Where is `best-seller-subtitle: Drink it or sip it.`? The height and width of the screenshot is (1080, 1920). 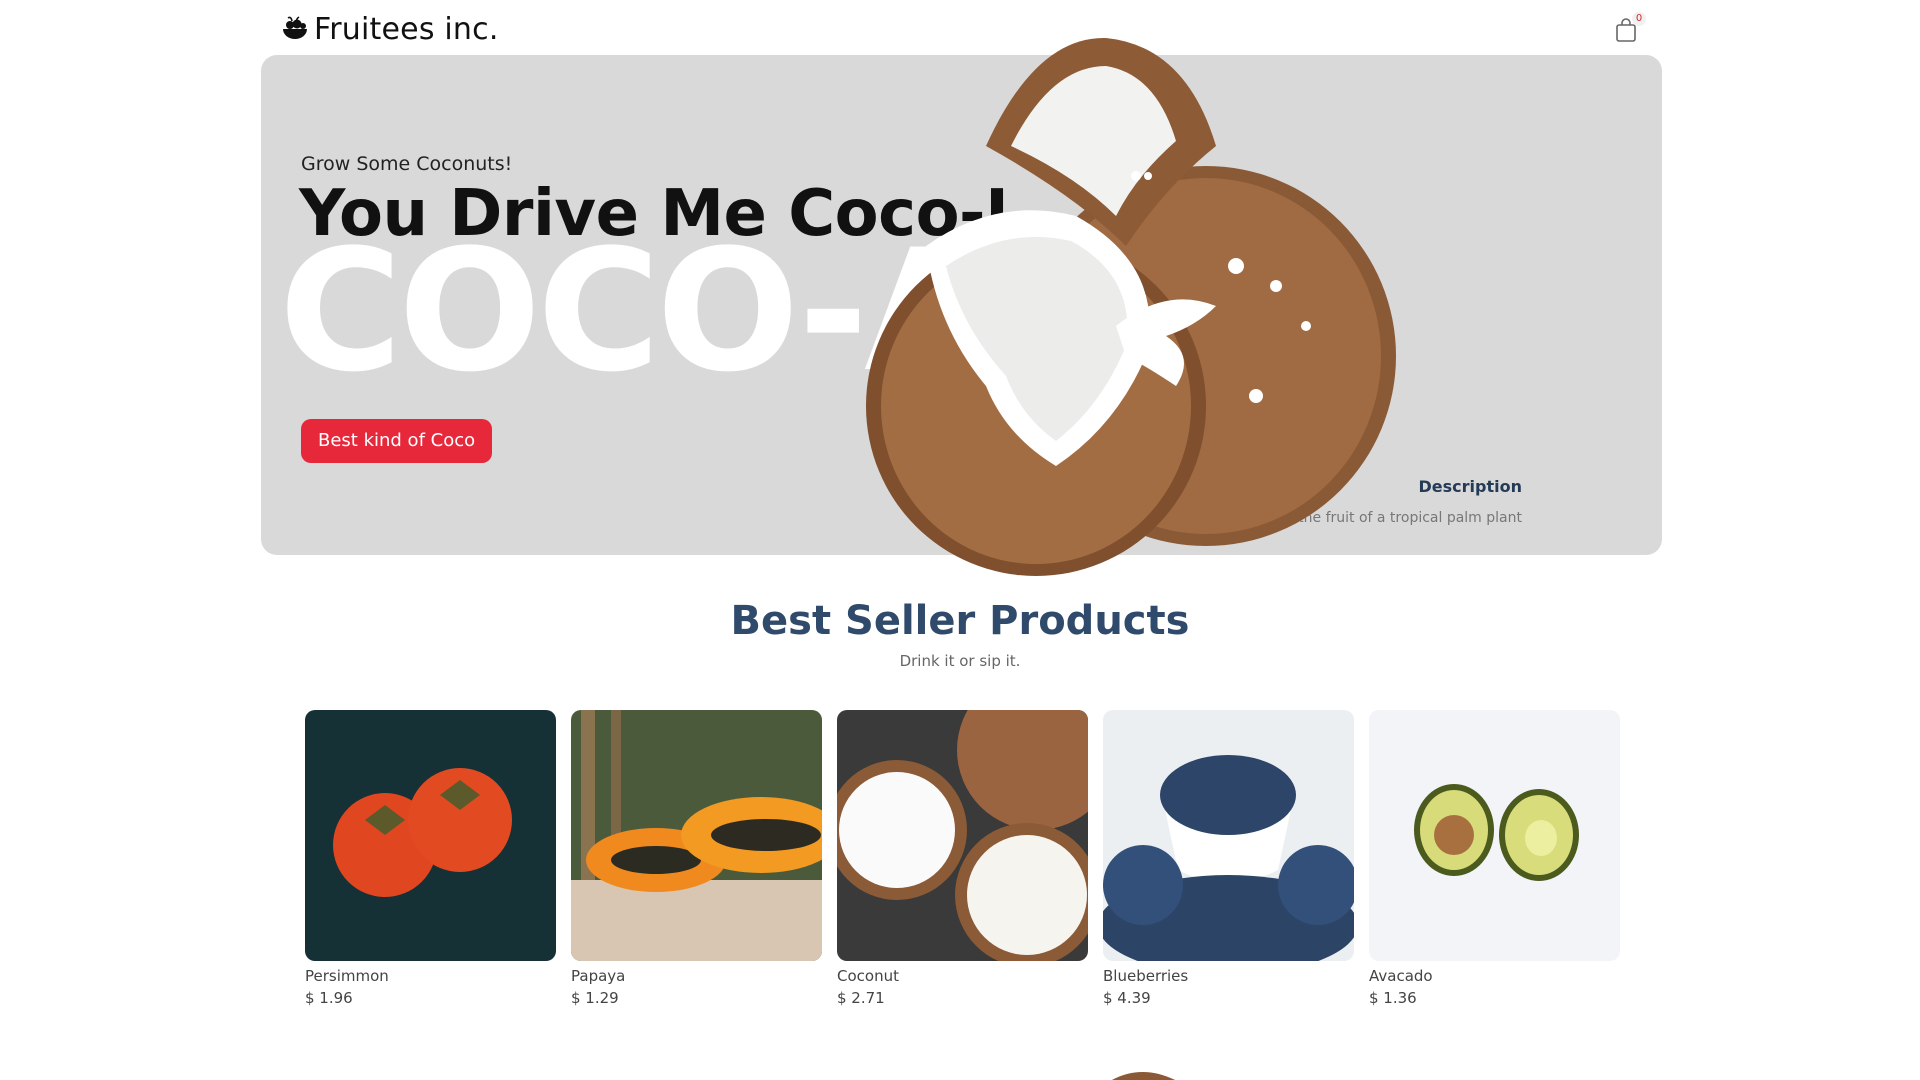
best-seller-subtitle: Drink it or sip it. is located at coordinates (960, 661).